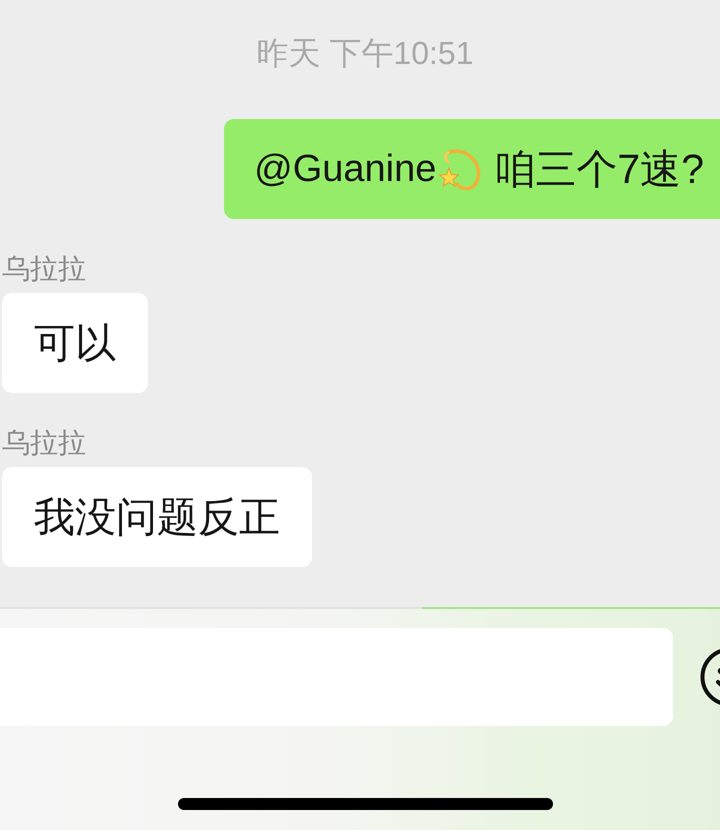 The height and width of the screenshot is (830, 720). Describe the element at coordinates (336, 677) in the screenshot. I see `message-input` at that location.